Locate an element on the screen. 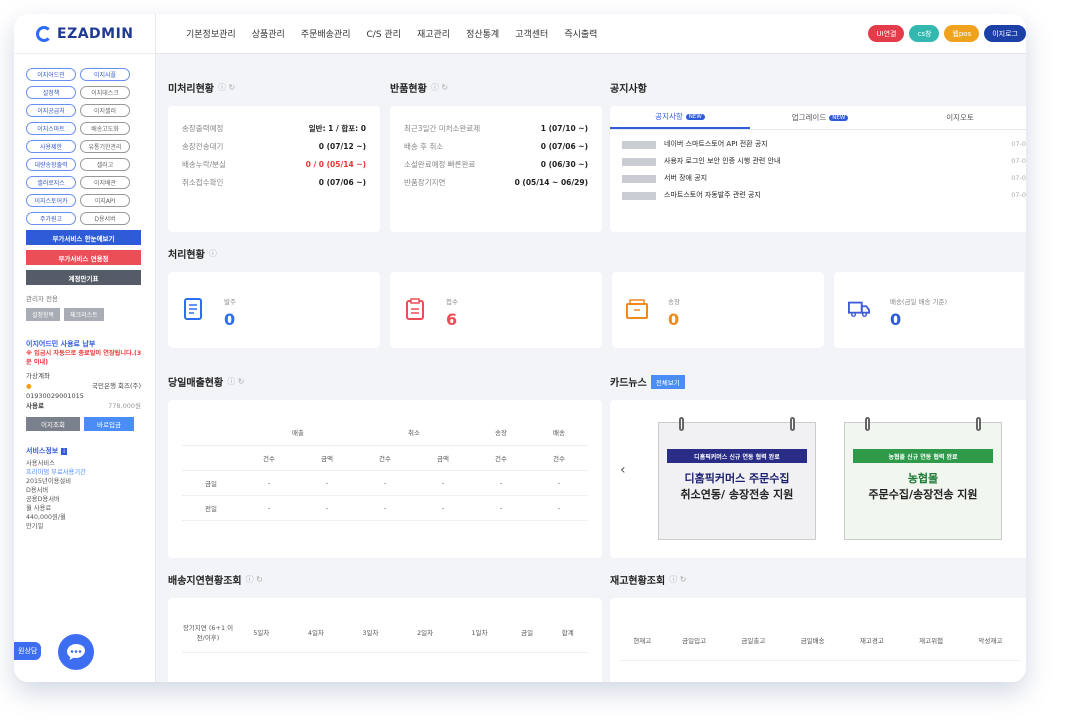 This screenshot has width=1070, height=724. menu-item: 정산통계 is located at coordinates (482, 33).